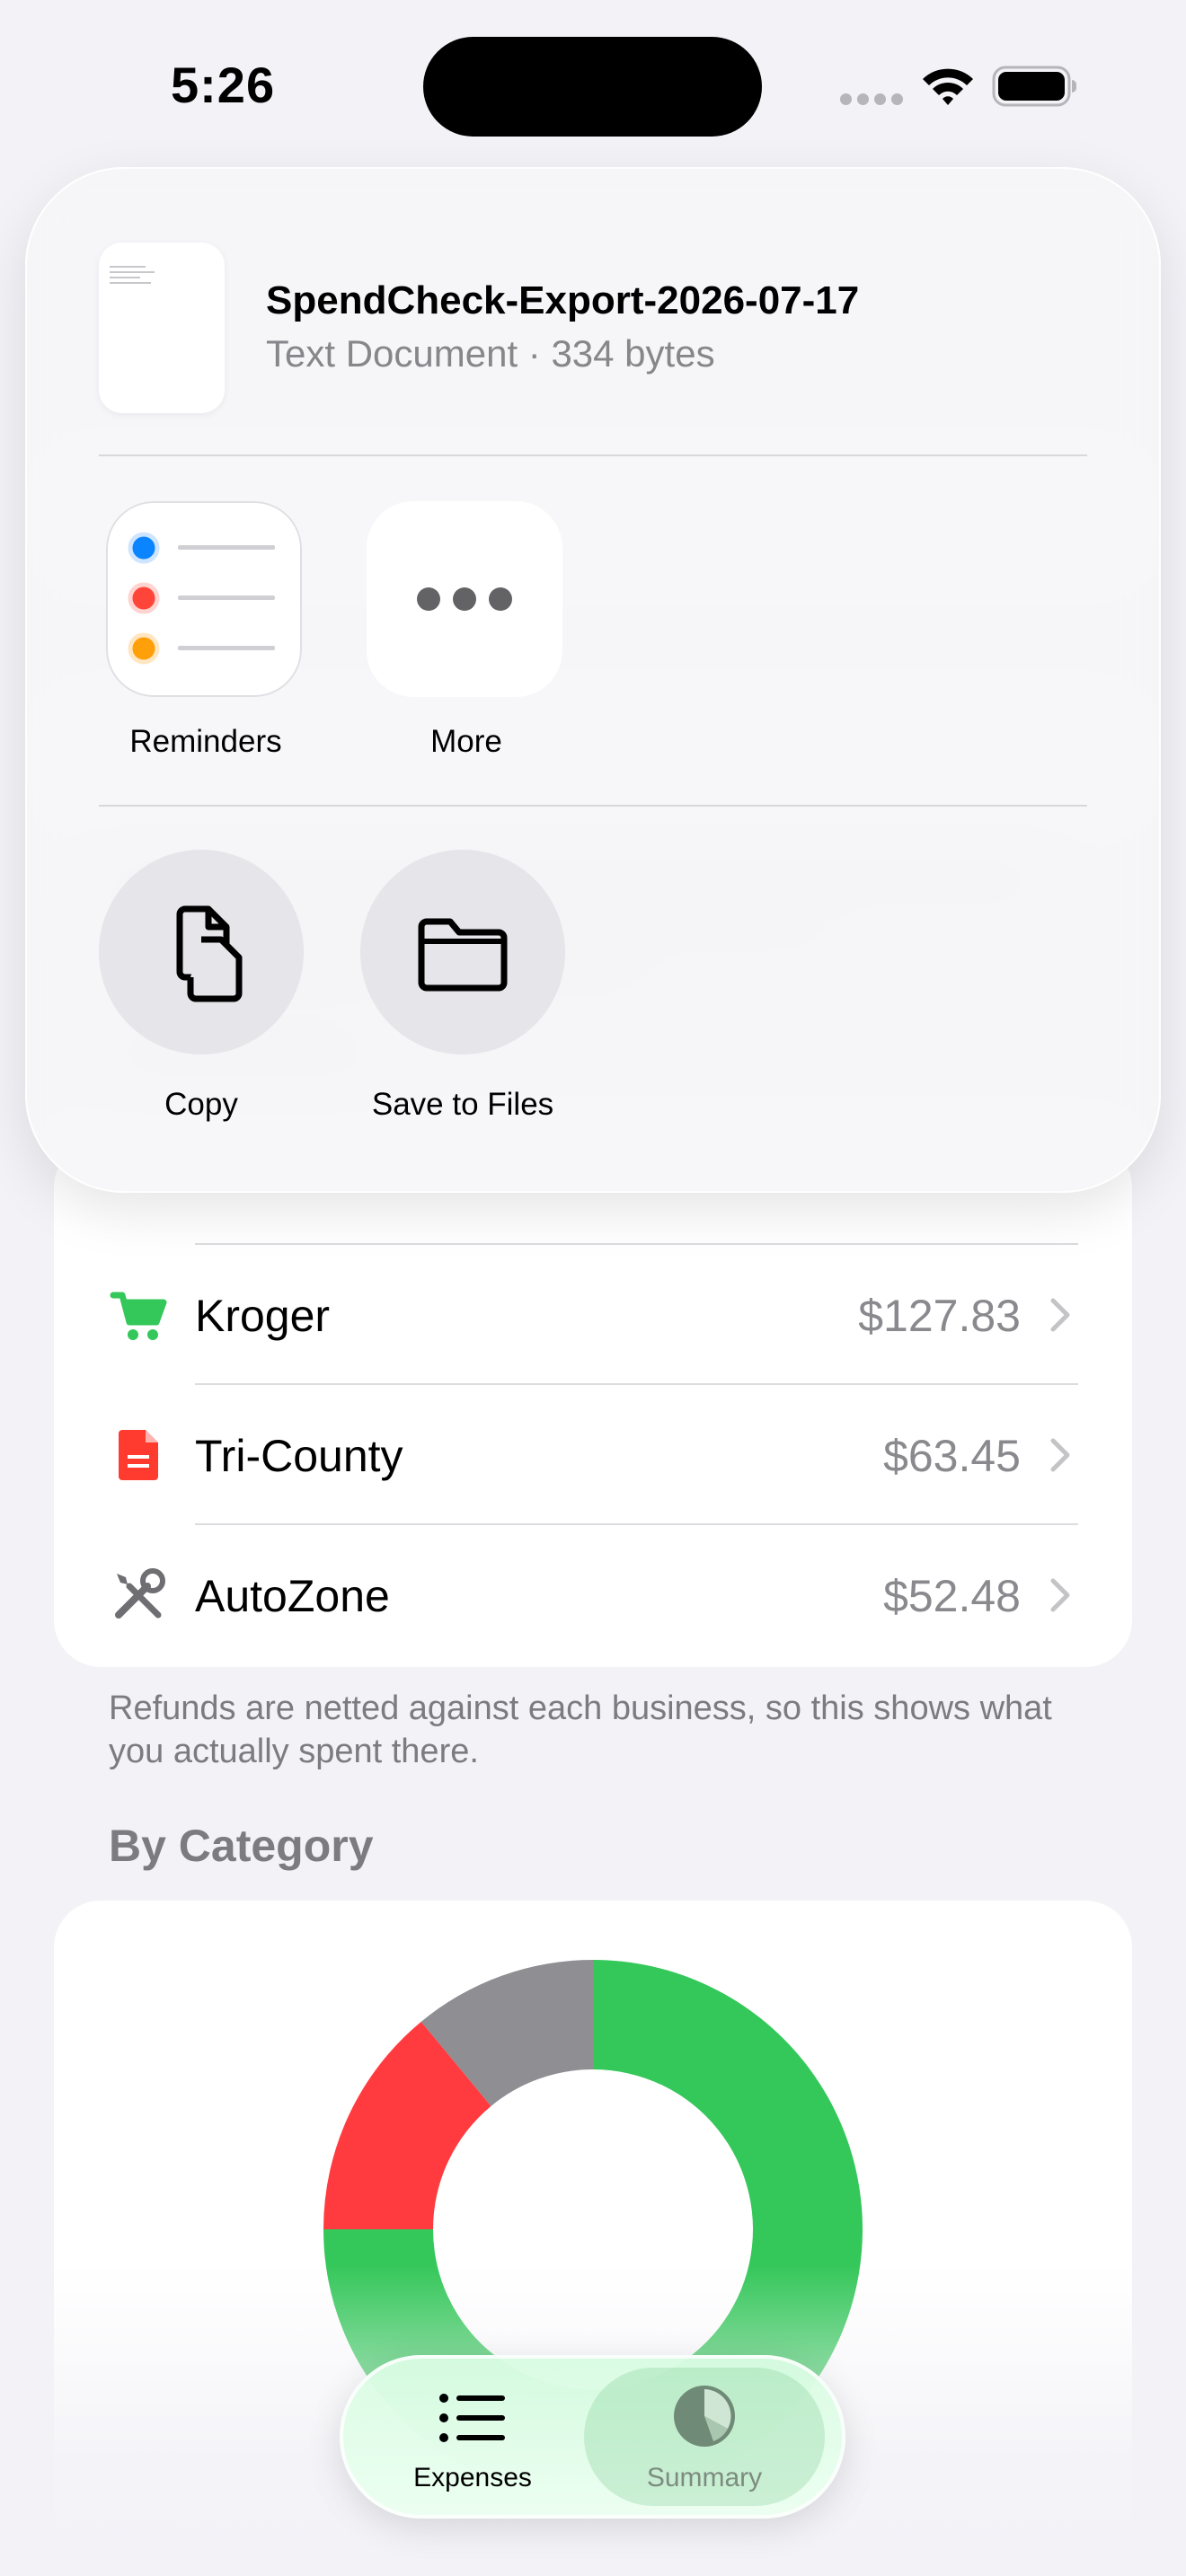 The width and height of the screenshot is (1186, 2576). Describe the element at coordinates (201, 952) in the screenshot. I see `copy-icon` at that location.